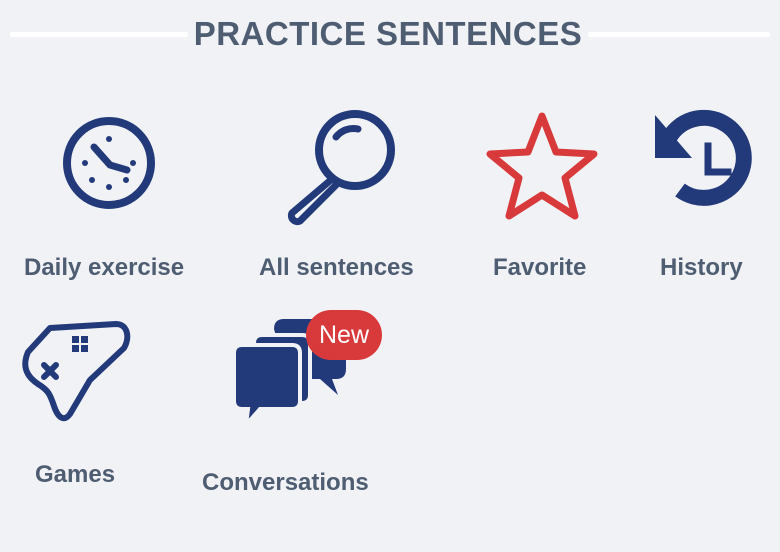 The image size is (780, 552). What do you see at coordinates (703, 157) in the screenshot?
I see `history-icon` at bounding box center [703, 157].